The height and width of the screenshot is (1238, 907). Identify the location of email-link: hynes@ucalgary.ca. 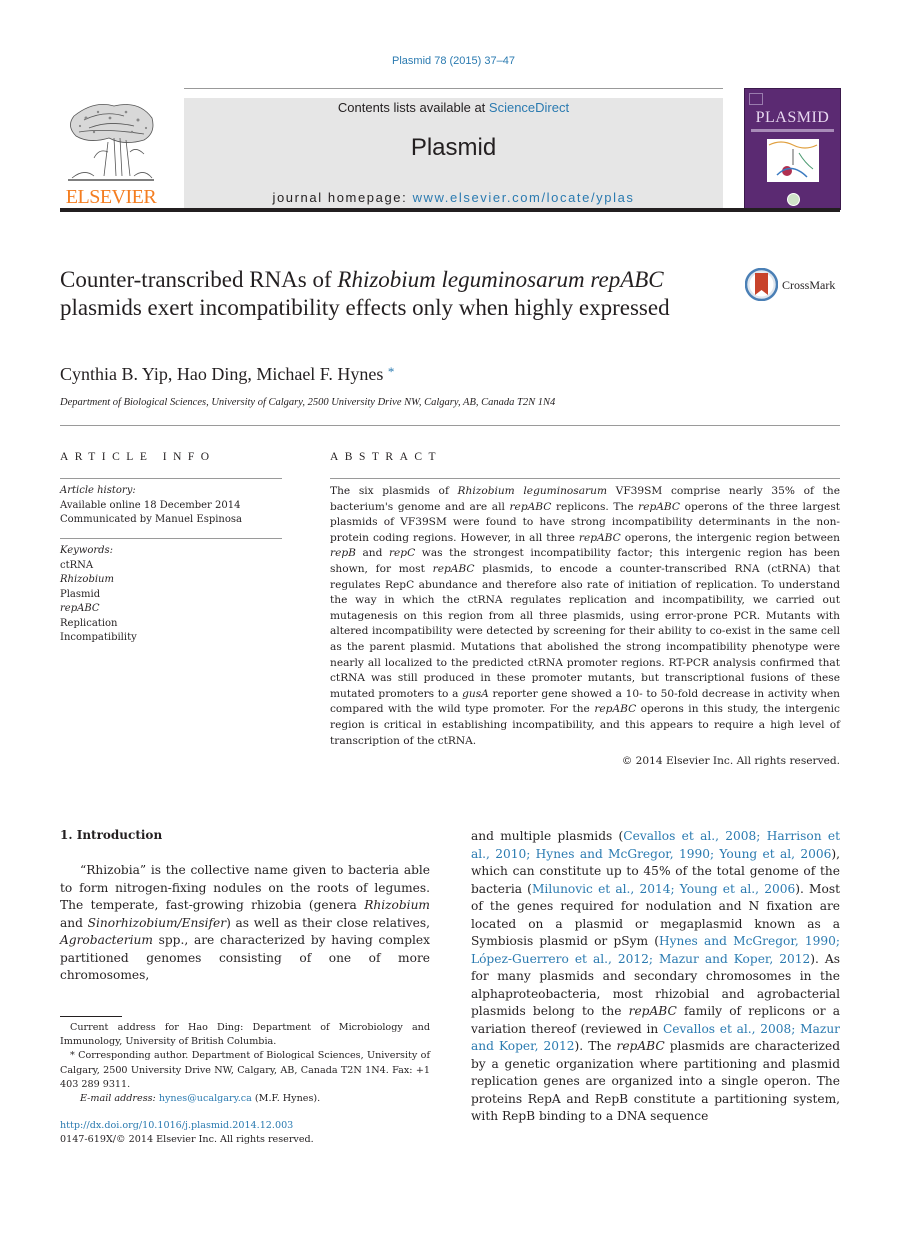
(205, 1098).